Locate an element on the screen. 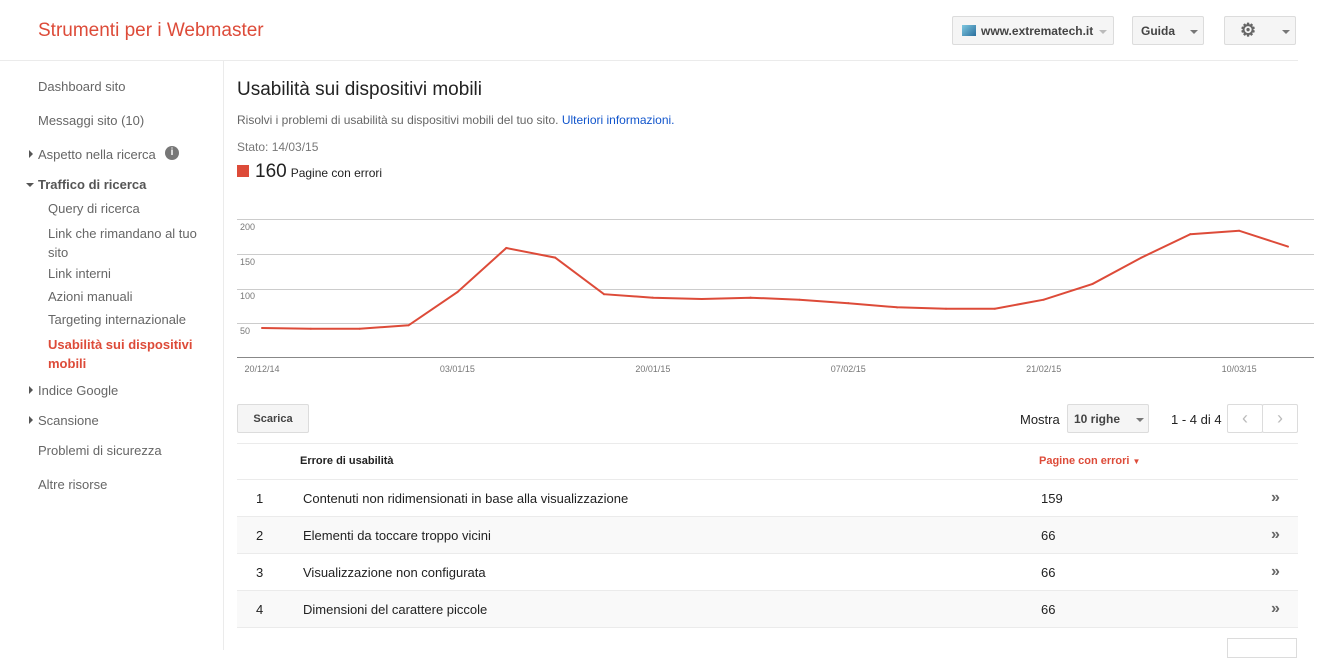  table-row: 4 Dimensioni del carattere piccole 66 » is located at coordinates (767, 609).